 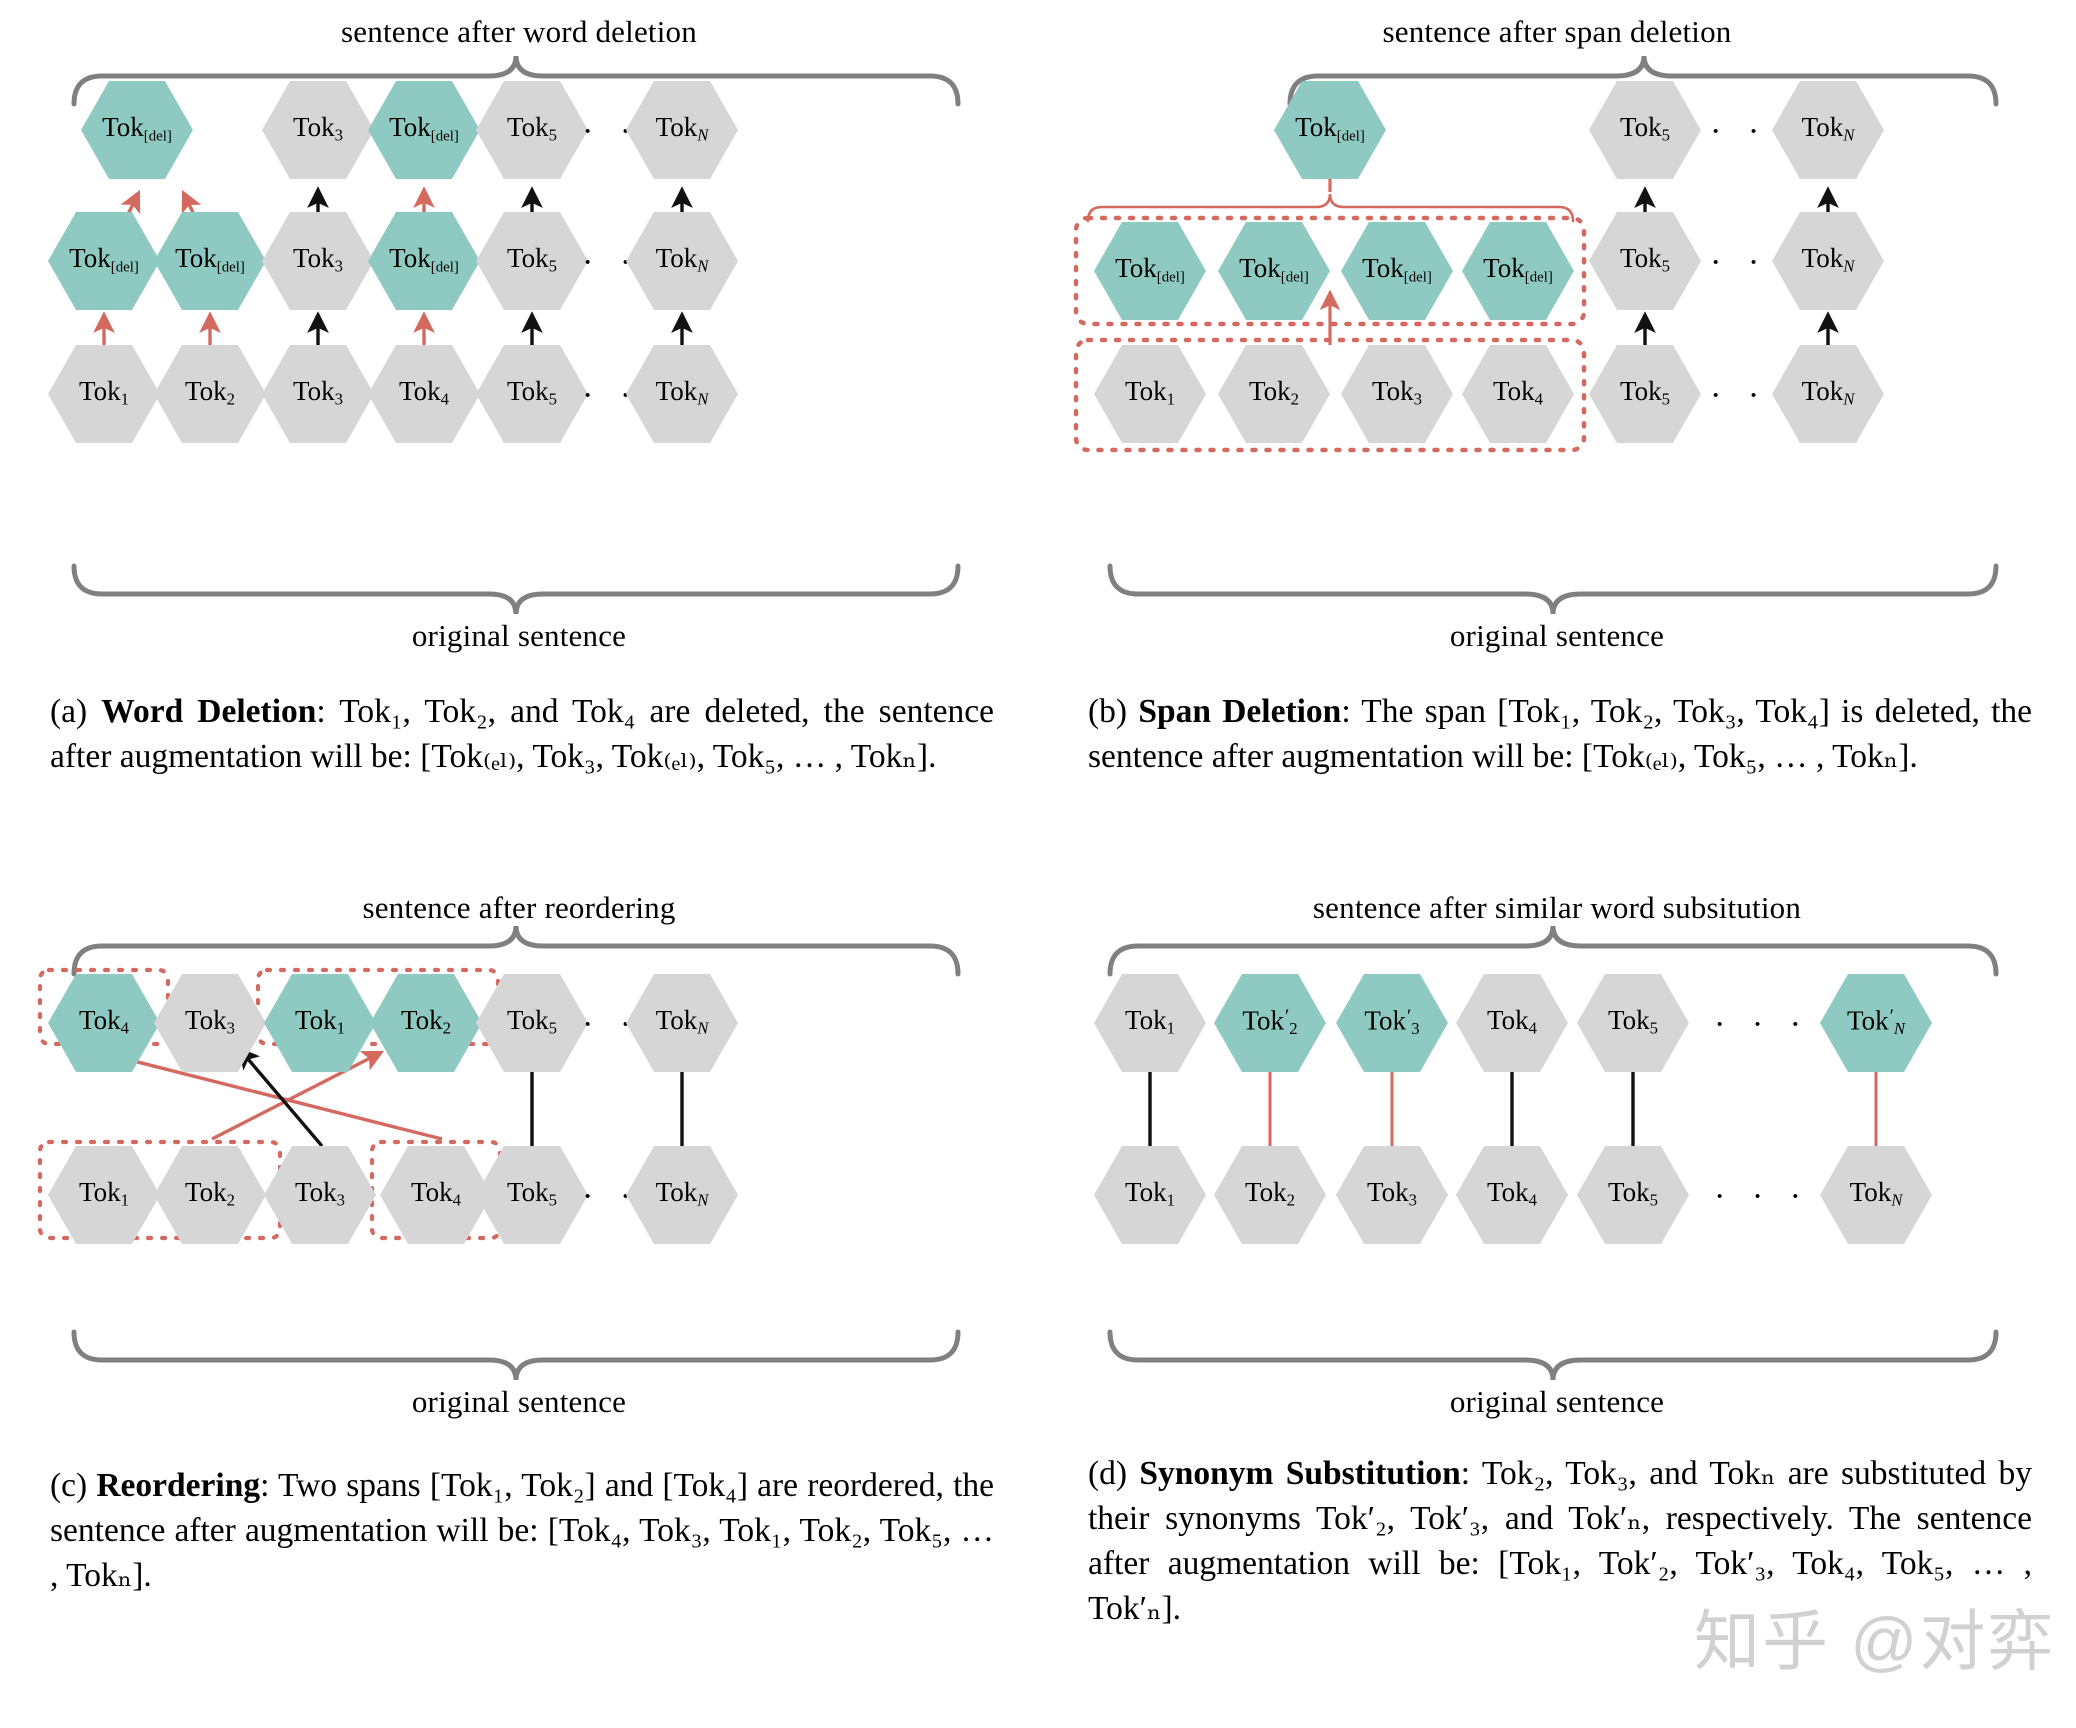 I want to click on panel-d-bottom-label: original sentence, so click(x=1557, y=1401).